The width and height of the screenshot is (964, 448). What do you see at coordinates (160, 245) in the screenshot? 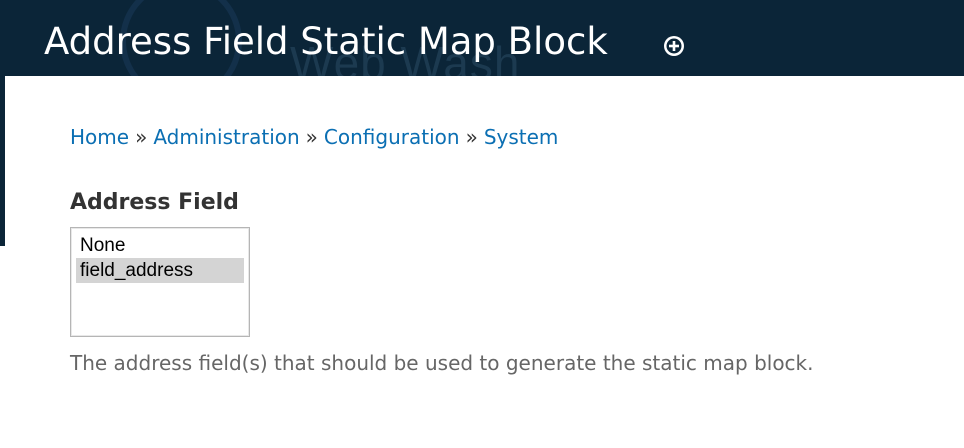
I see `select-option-none: None` at bounding box center [160, 245].